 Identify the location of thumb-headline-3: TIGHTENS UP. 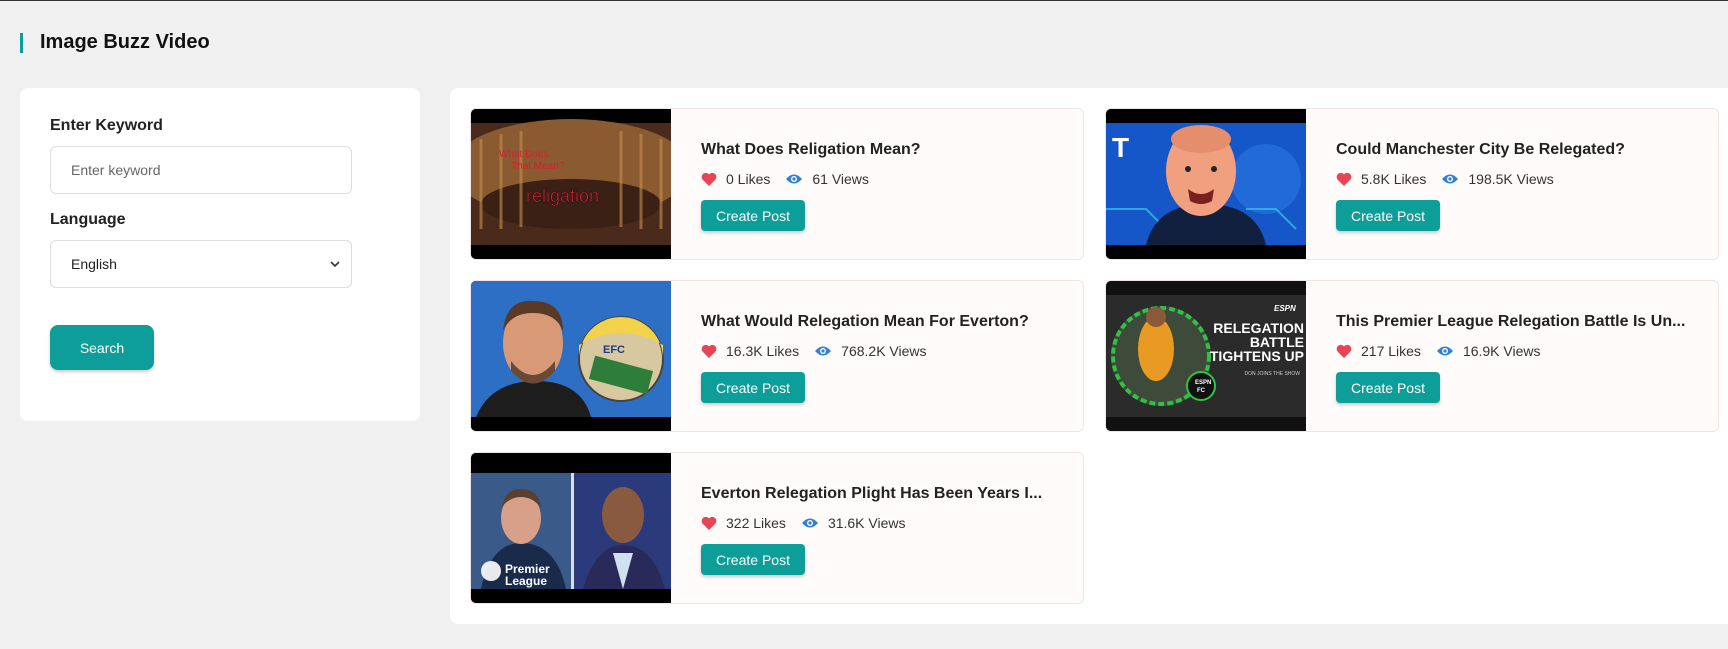
(1257, 356).